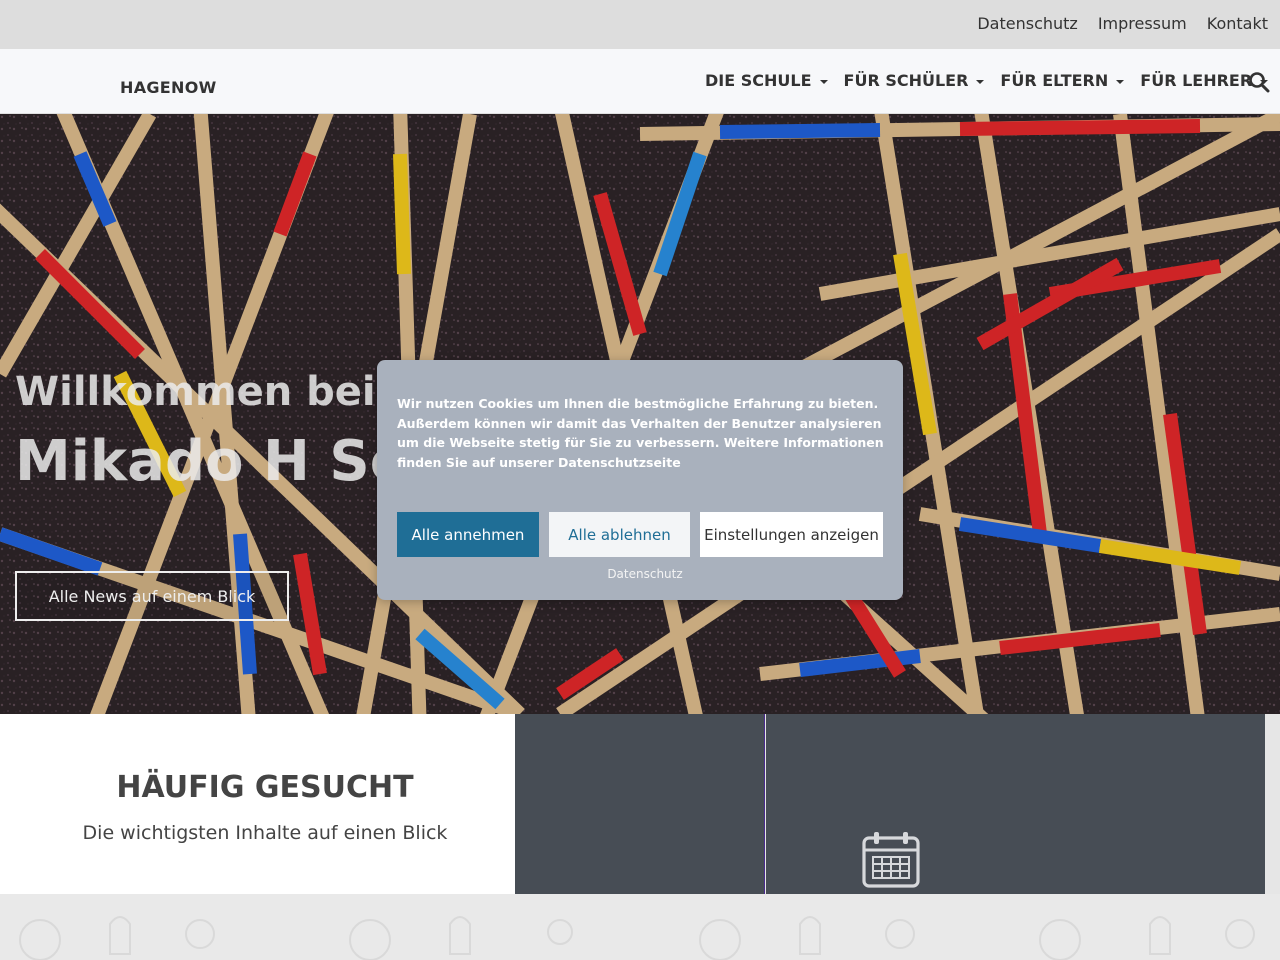  What do you see at coordinates (640, 927) in the screenshot?
I see `decorative-pattern-background` at bounding box center [640, 927].